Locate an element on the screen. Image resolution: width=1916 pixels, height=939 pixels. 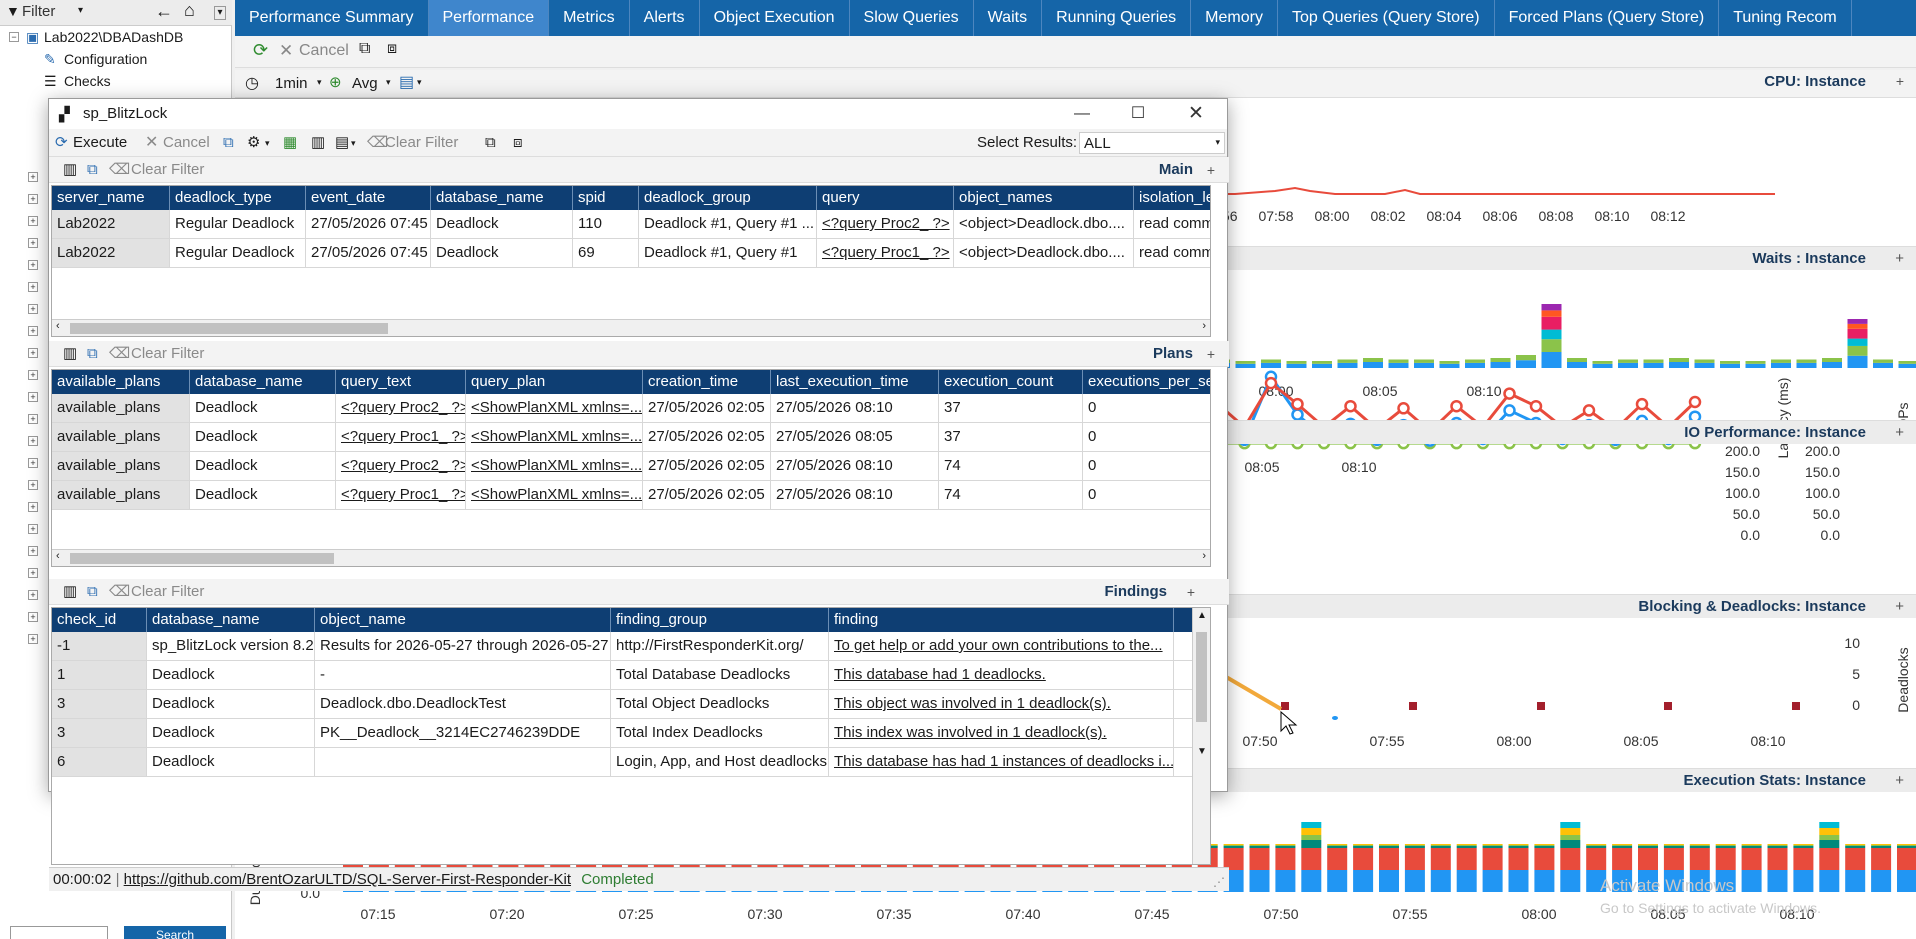
table-cell: PK__Deadlock__3214EC2746239DDE is located at coordinates (463, 733).